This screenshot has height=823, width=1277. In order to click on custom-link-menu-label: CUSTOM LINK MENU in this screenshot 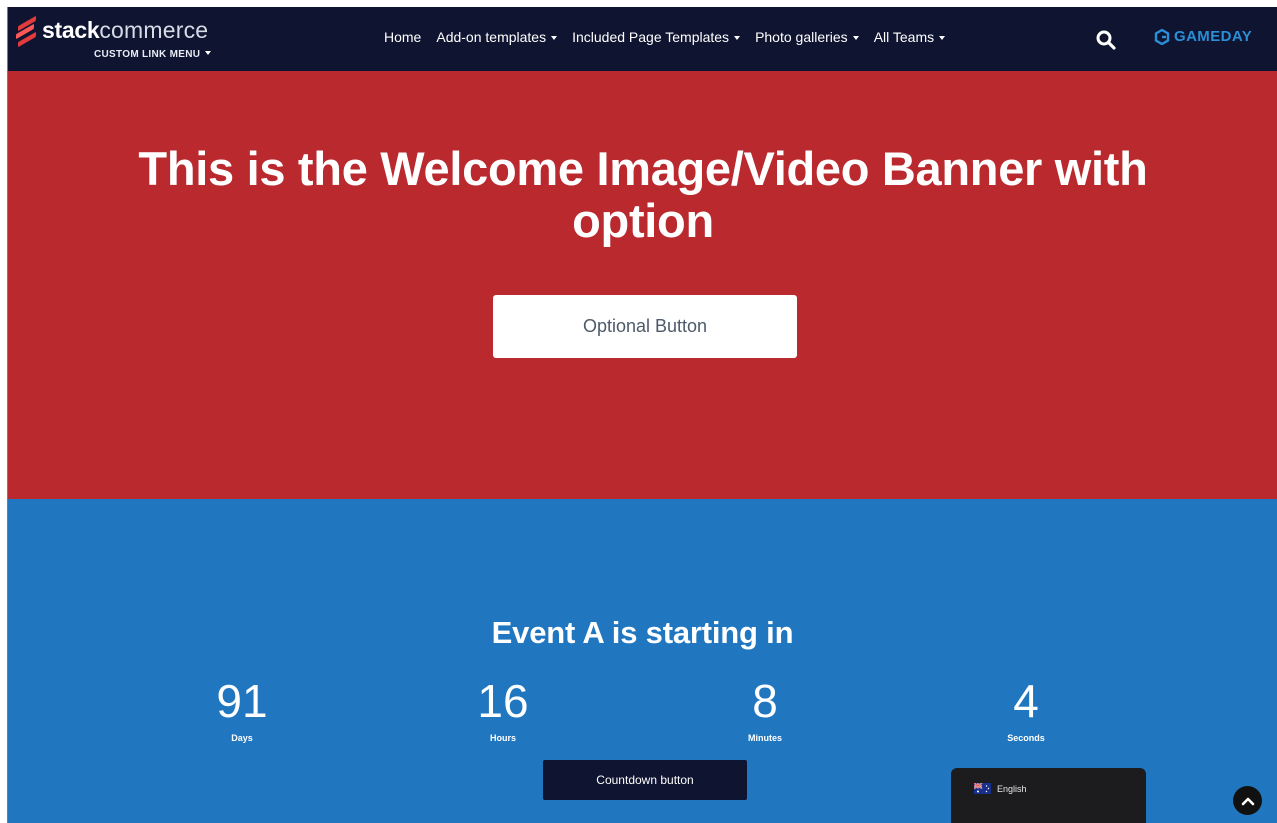, I will do `click(147, 54)`.